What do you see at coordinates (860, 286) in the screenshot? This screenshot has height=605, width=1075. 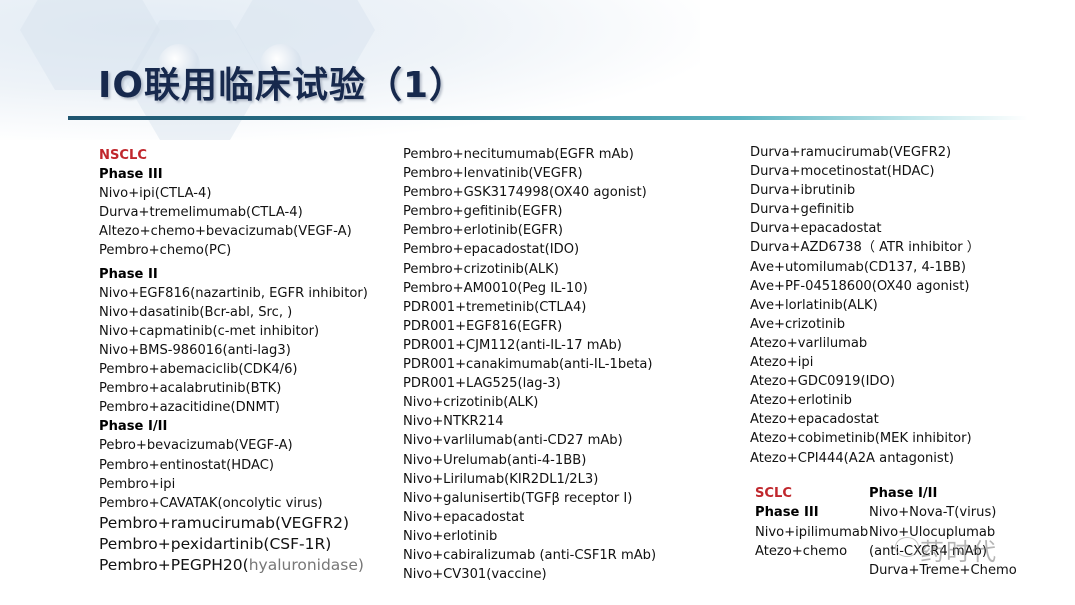 I see `list-item: Ave+PF-04518600(OX40 agonist)` at bounding box center [860, 286].